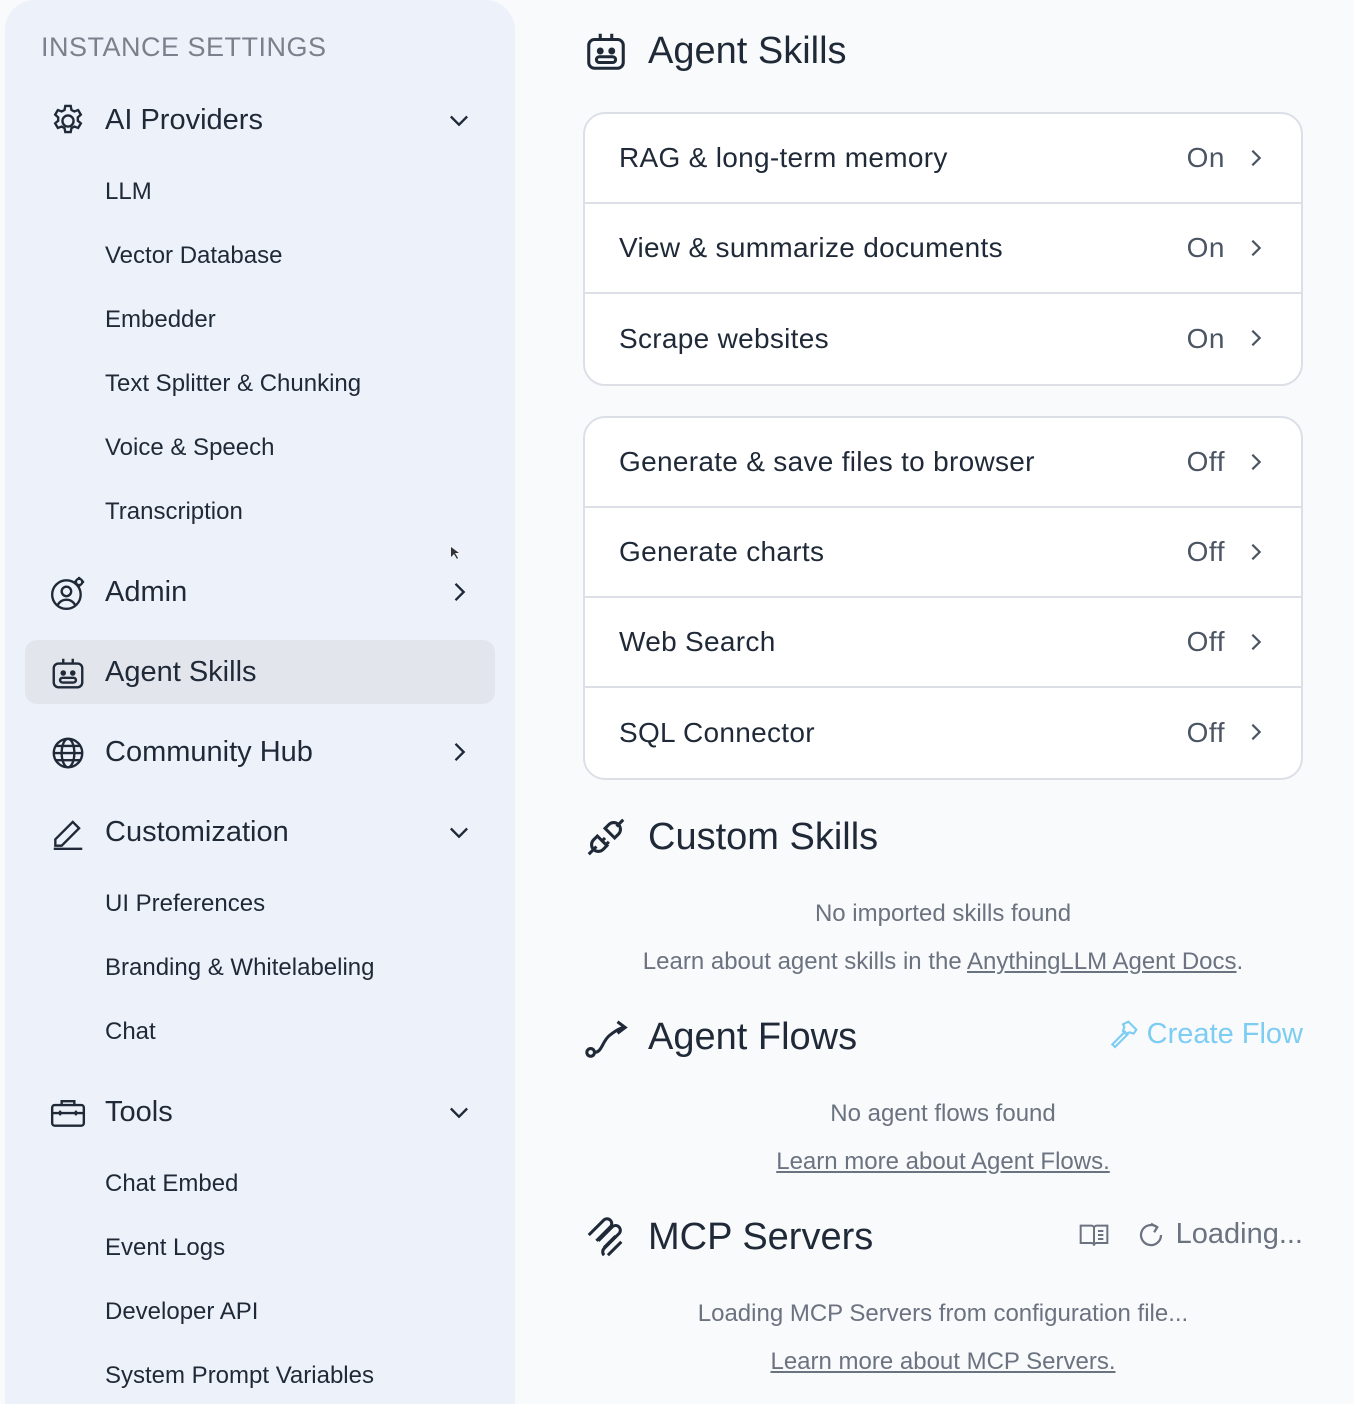 The height and width of the screenshot is (1404, 1354). I want to click on mcp-learn-wrap: Learn more about MCP Servers., so click(943, 1362).